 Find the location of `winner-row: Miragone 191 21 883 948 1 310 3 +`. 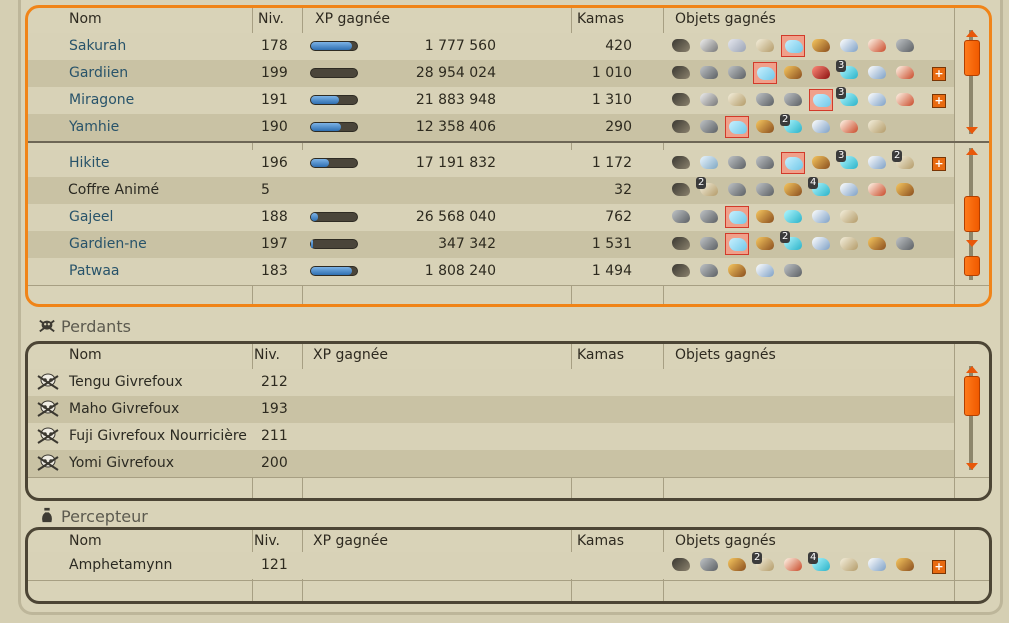

winner-row: Miragone 191 21 883 948 1 310 3 + is located at coordinates (491, 100).